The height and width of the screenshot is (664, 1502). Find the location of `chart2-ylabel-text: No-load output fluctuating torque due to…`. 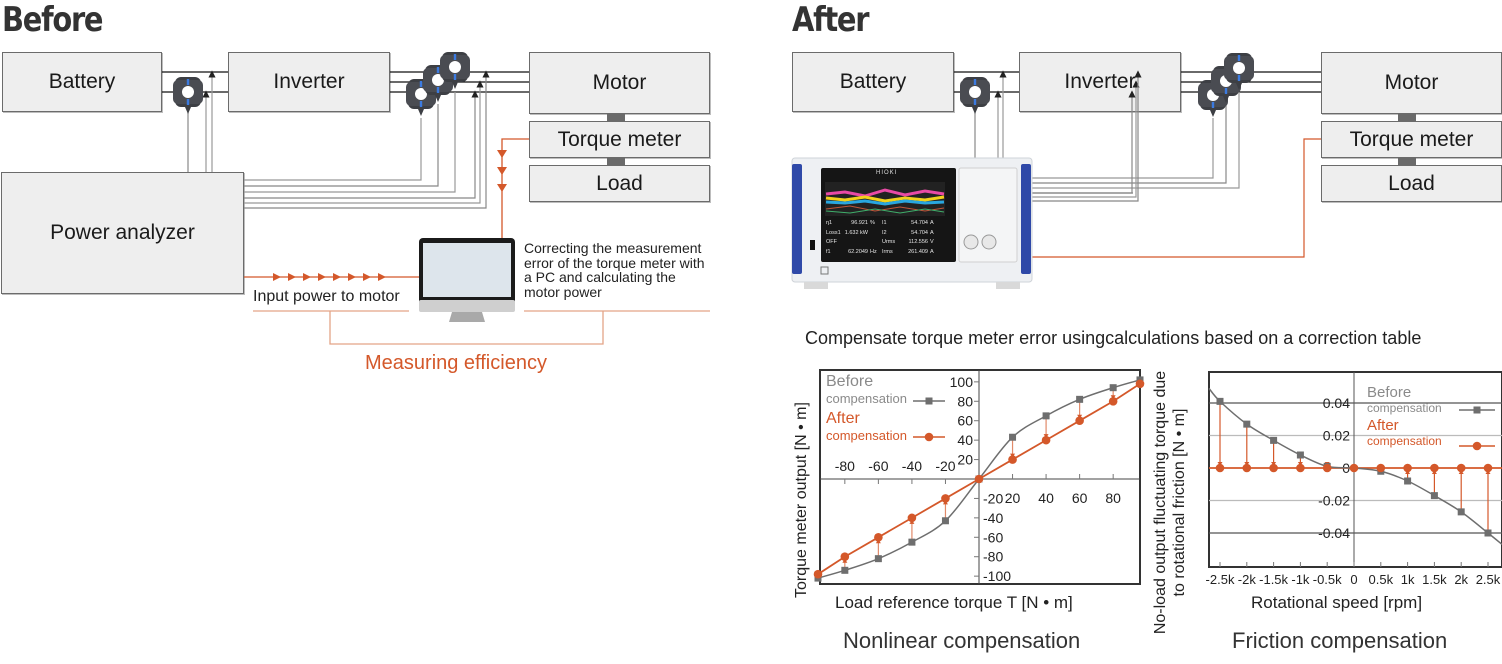

chart2-ylabel-text: No-load output fluctuating torque due to… is located at coordinates (1170, 502).